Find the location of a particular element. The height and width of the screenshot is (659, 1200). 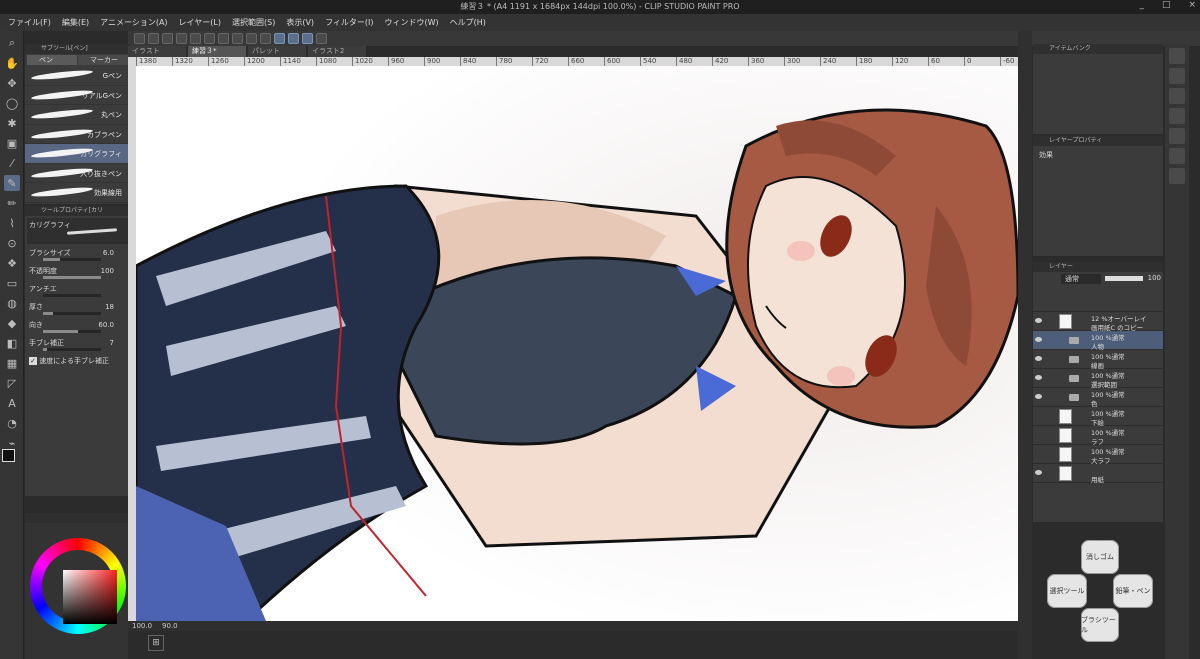

brush-item: カブラペン is located at coordinates (77, 134).